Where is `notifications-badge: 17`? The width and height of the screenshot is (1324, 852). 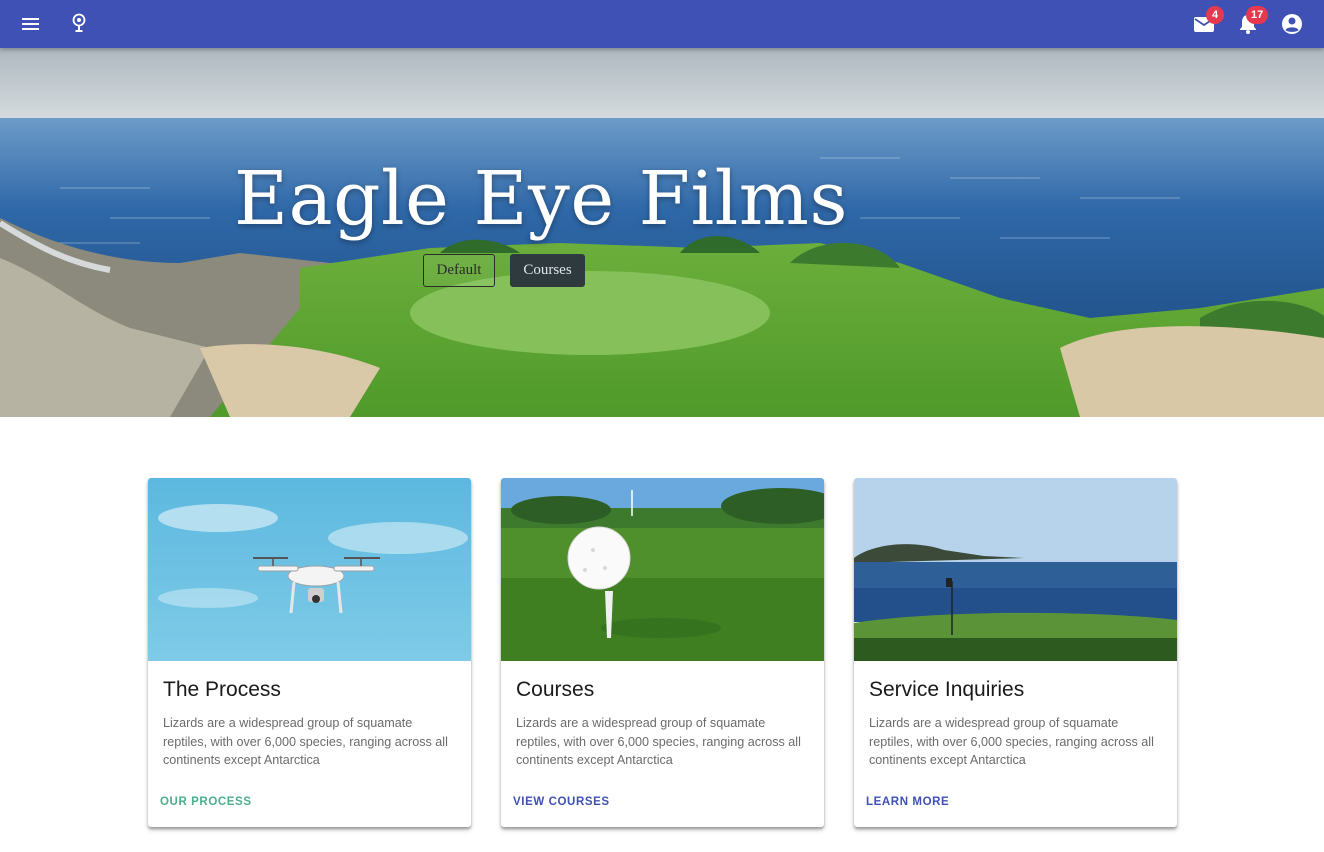
notifications-badge: 17 is located at coordinates (1257, 15).